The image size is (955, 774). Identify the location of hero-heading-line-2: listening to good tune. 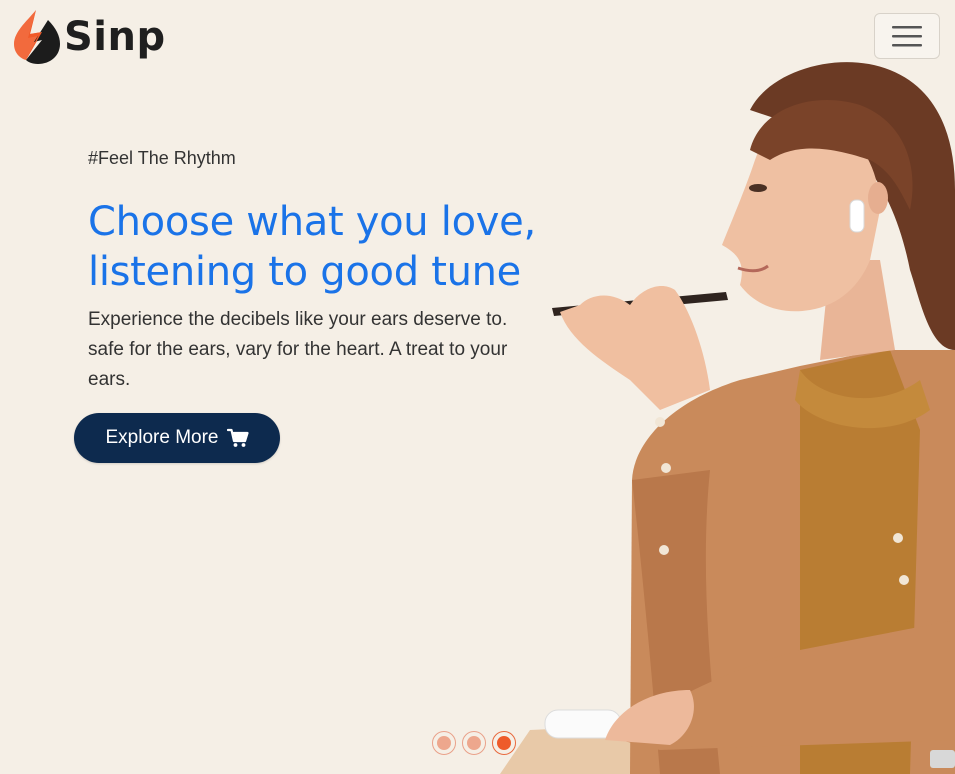
(304, 272).